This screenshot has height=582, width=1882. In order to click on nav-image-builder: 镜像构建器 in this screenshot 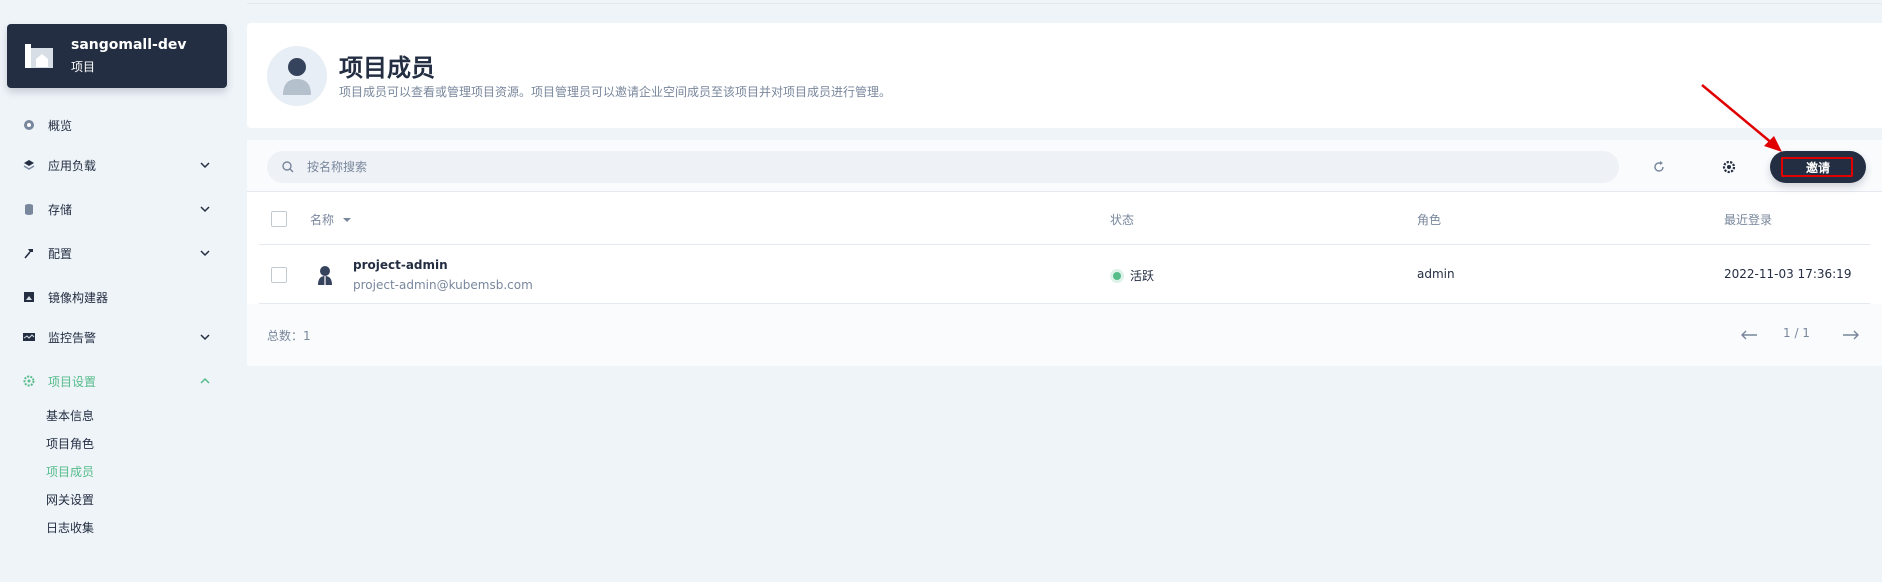, I will do `click(117, 297)`.